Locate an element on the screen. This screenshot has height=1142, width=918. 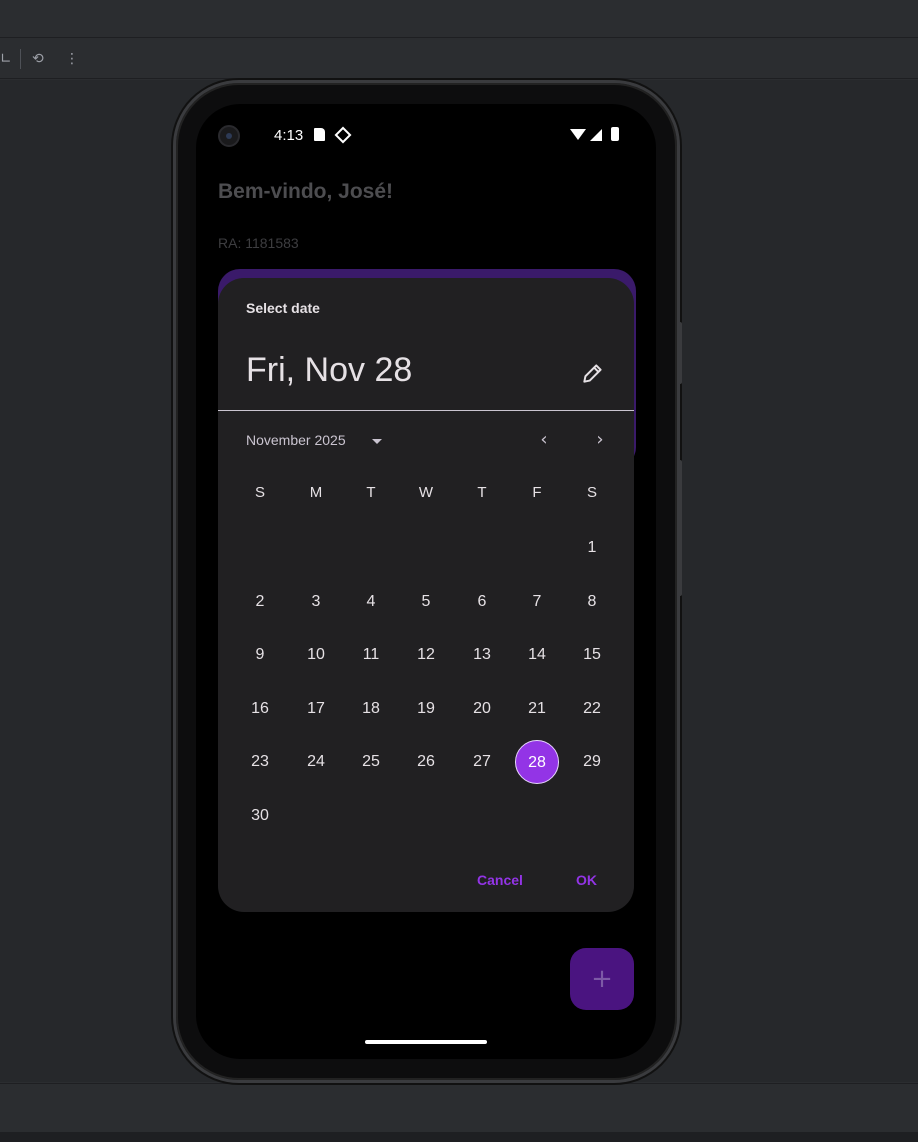
calendar-day: 12 is located at coordinates (426, 655).